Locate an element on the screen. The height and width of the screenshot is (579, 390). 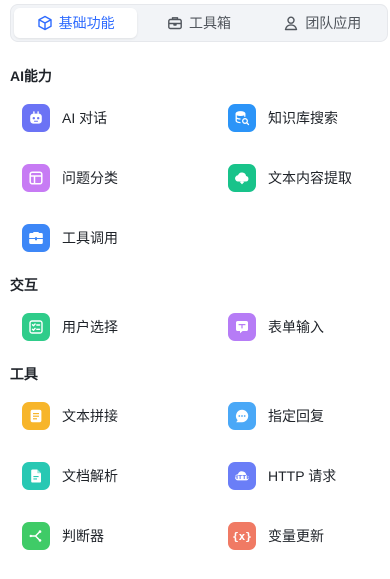
node-label: AI 对话 is located at coordinates (85, 118).